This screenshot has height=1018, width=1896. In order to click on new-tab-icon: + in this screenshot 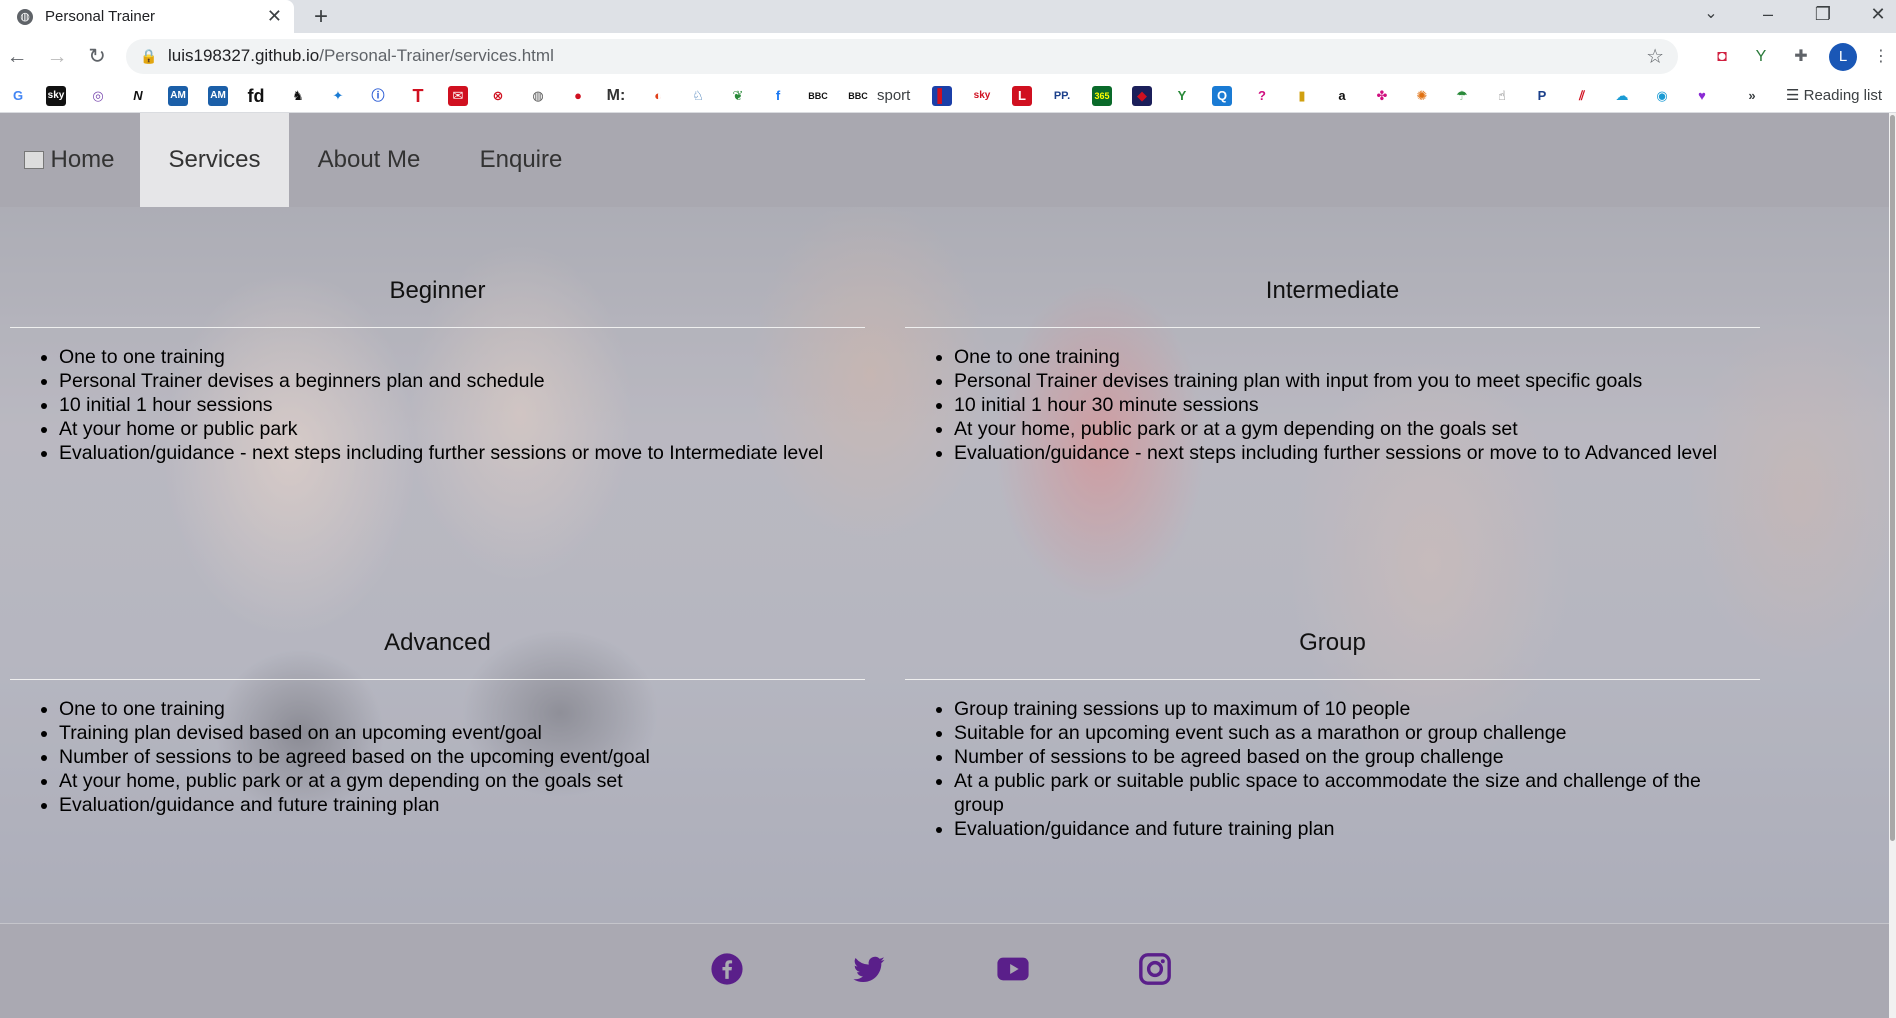, I will do `click(321, 16)`.